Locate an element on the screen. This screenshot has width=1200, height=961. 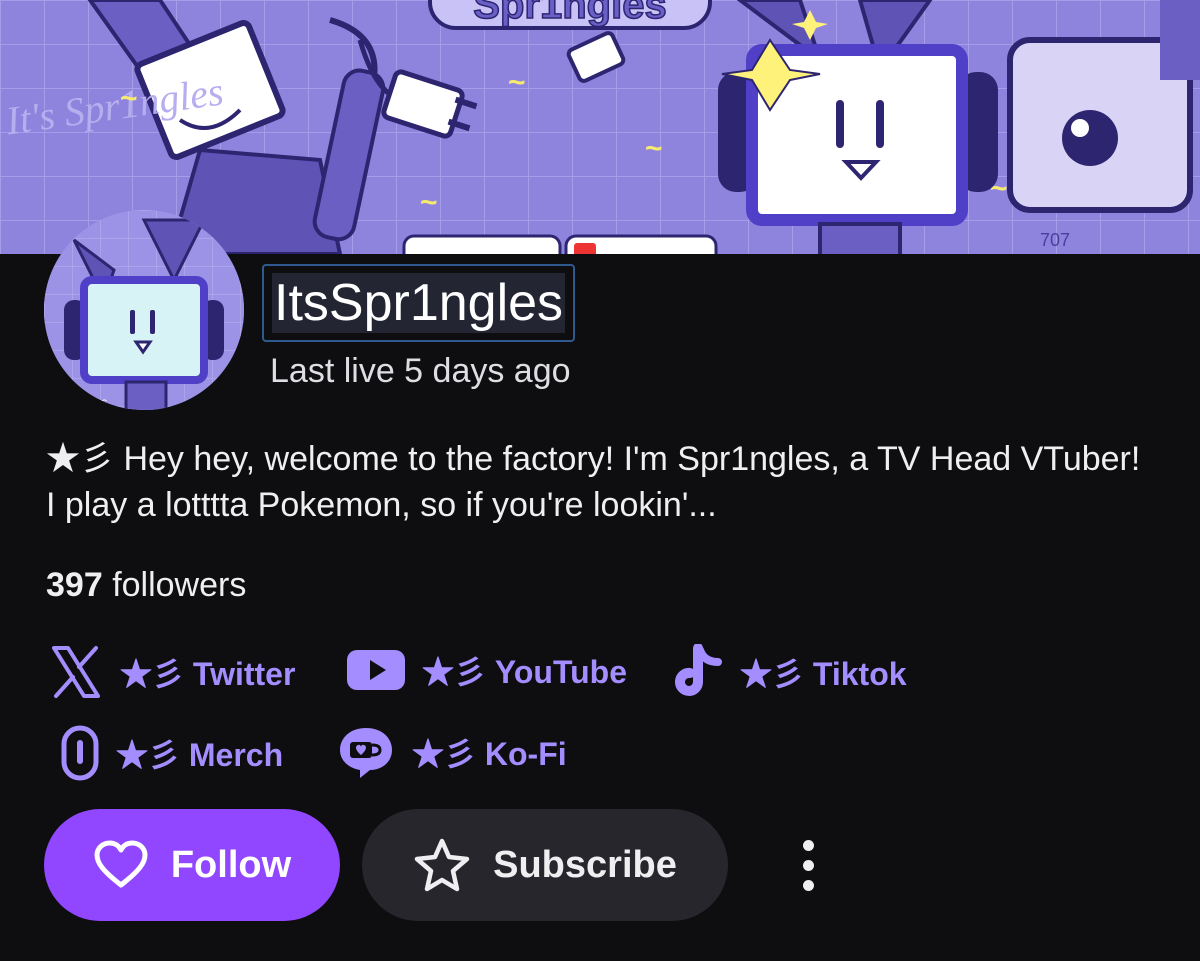
social-link-label: ★彡 Ko-Fi is located at coordinates (489, 754).